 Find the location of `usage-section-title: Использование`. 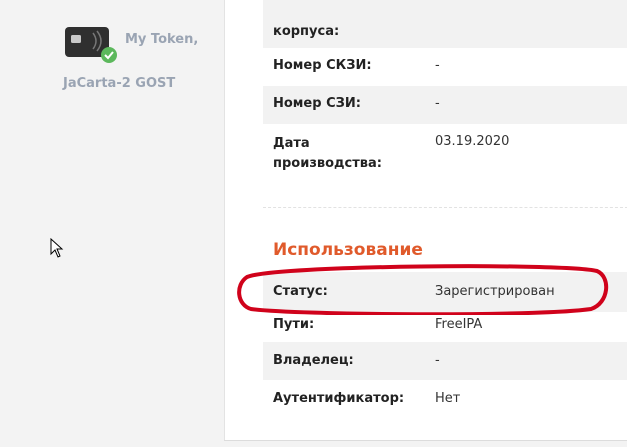

usage-section-title: Использование is located at coordinates (348, 250).